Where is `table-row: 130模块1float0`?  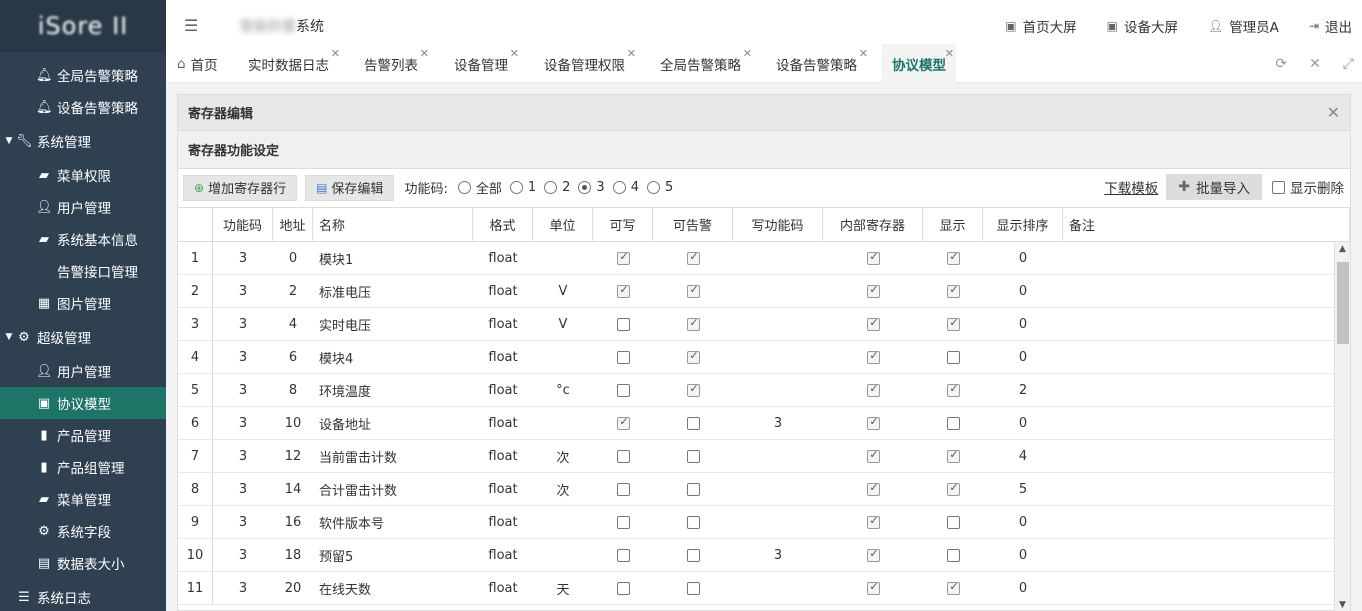 table-row: 130模块1float0 is located at coordinates (756, 258).